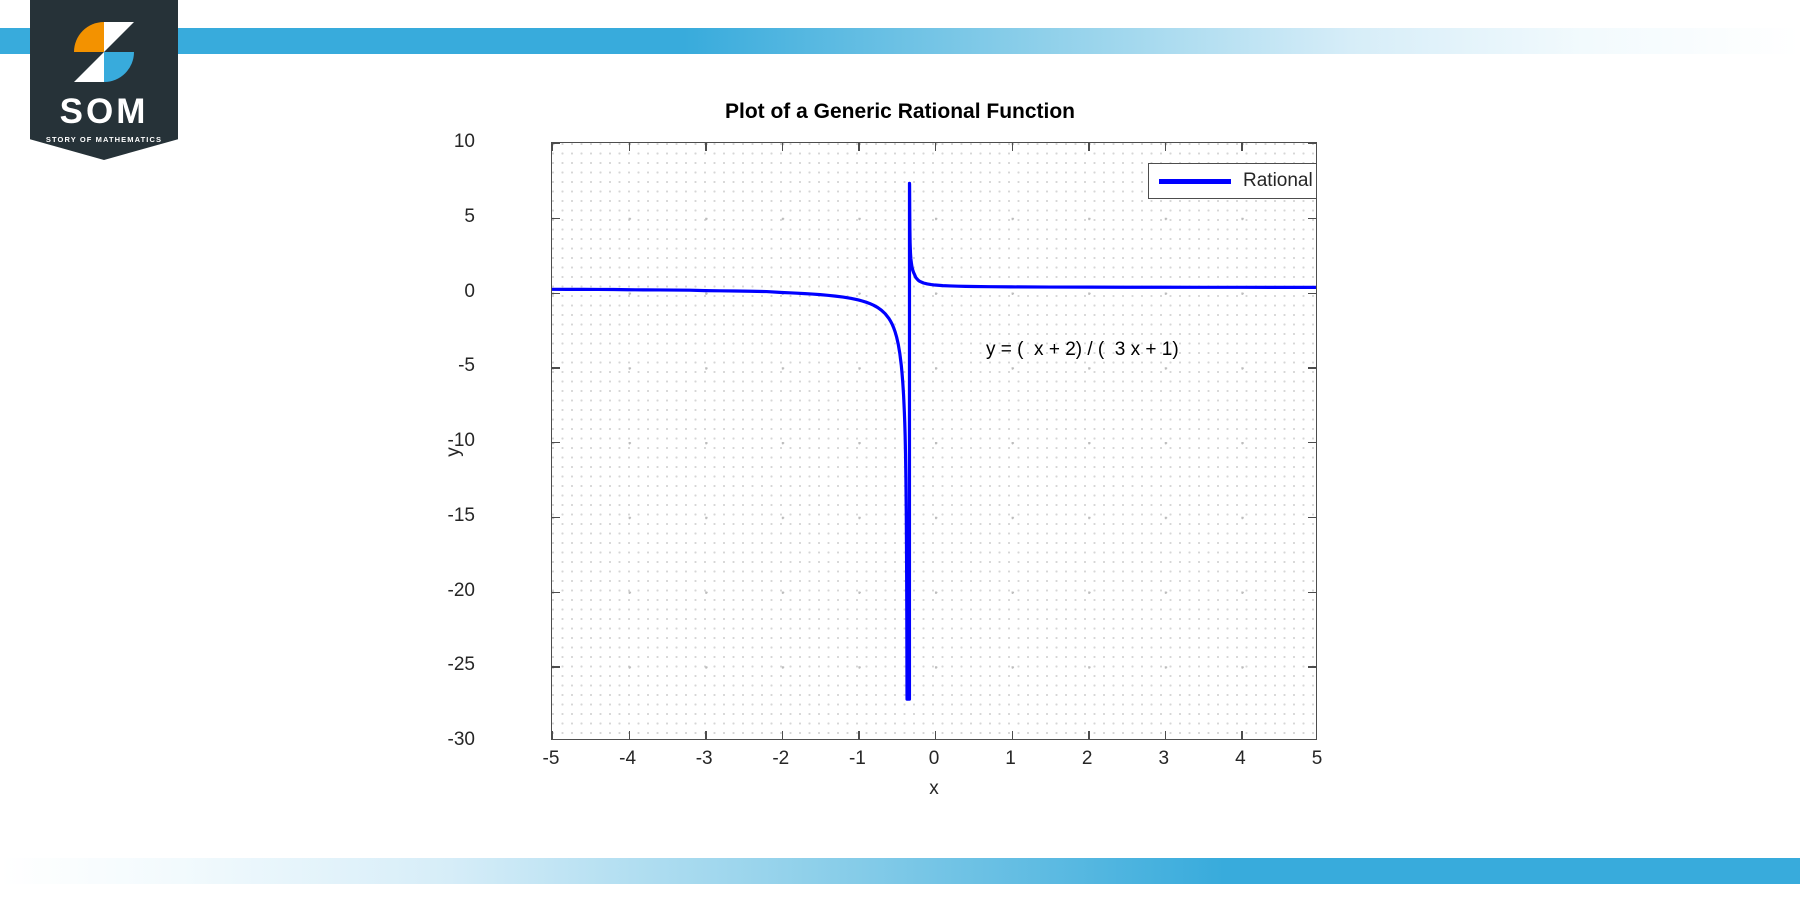 This screenshot has height=900, width=1800. What do you see at coordinates (900, 41) in the screenshot?
I see `top-accent-stripe` at bounding box center [900, 41].